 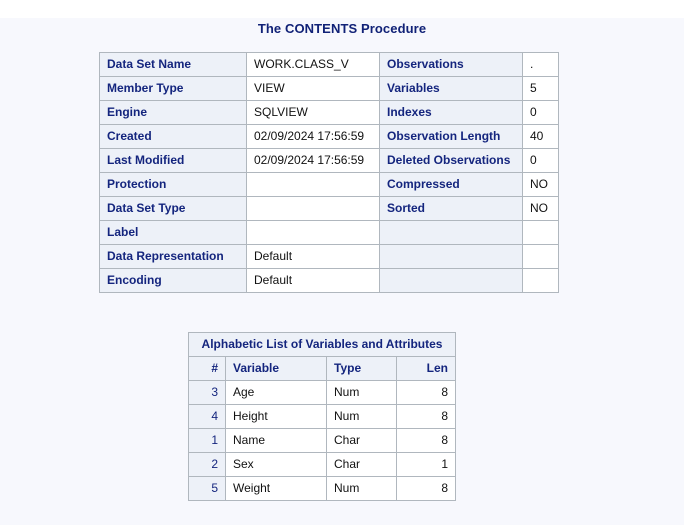 I want to click on page-title: The CONTENTS Procedure, so click(x=342, y=28).